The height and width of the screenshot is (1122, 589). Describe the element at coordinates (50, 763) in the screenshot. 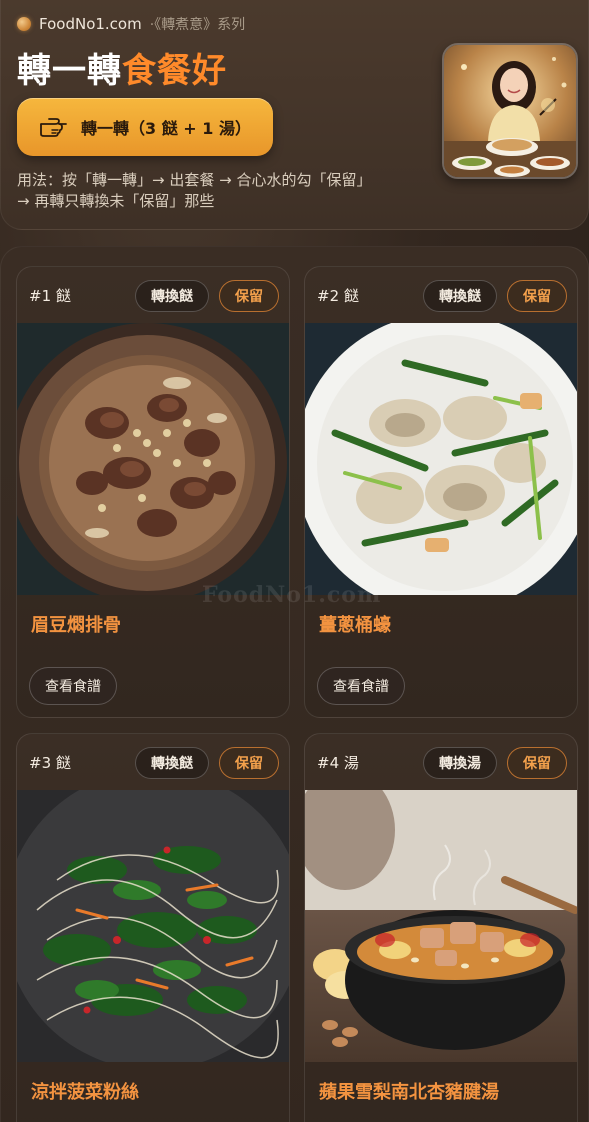

I see `card-index: #3 餸` at that location.